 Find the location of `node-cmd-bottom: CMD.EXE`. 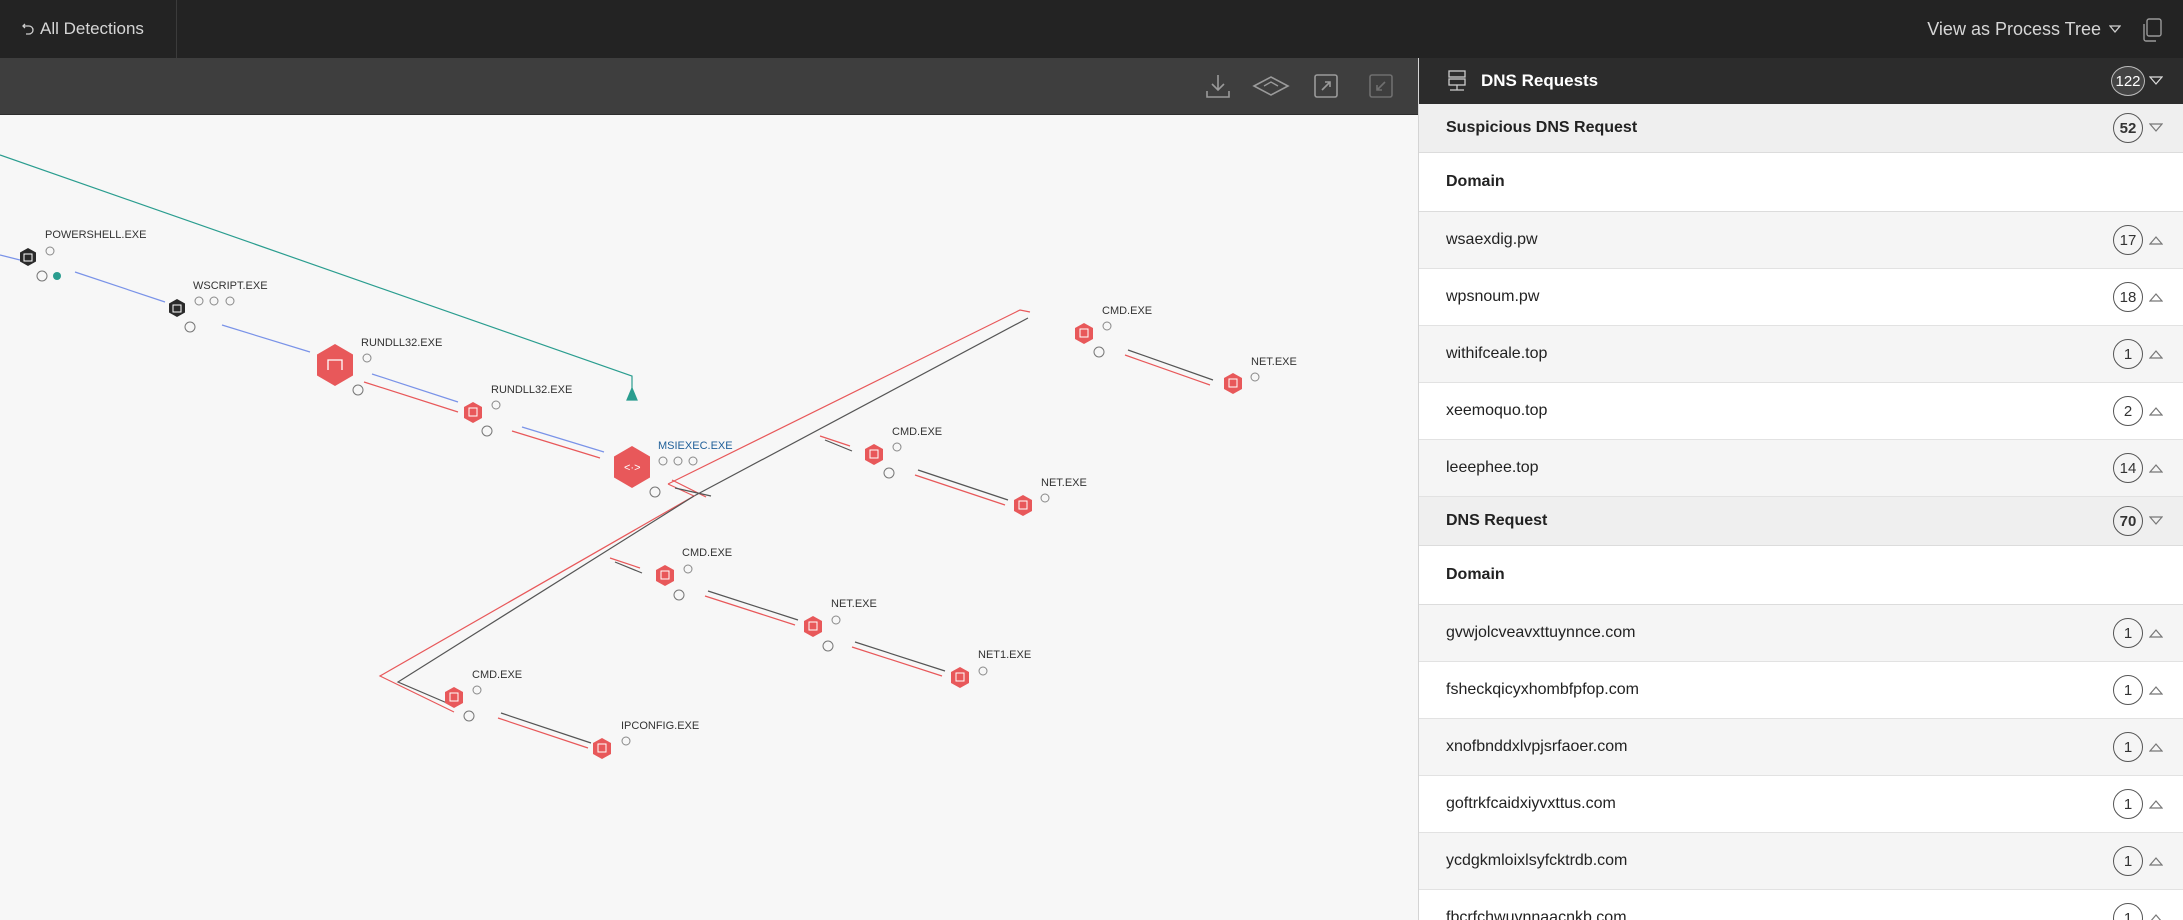

node-cmd-bottom: CMD.EXE is located at coordinates (483, 695).